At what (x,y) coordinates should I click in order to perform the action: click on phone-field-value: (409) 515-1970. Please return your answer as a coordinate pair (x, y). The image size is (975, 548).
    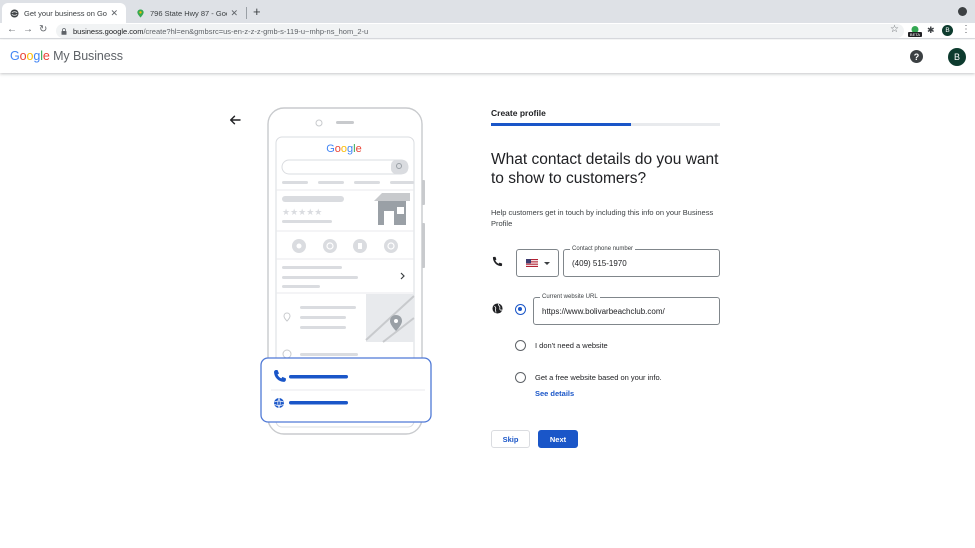
    Looking at the image, I should click on (599, 263).